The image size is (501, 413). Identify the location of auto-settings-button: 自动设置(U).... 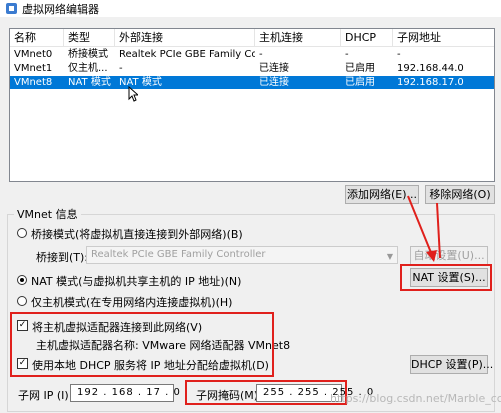
(449, 255).